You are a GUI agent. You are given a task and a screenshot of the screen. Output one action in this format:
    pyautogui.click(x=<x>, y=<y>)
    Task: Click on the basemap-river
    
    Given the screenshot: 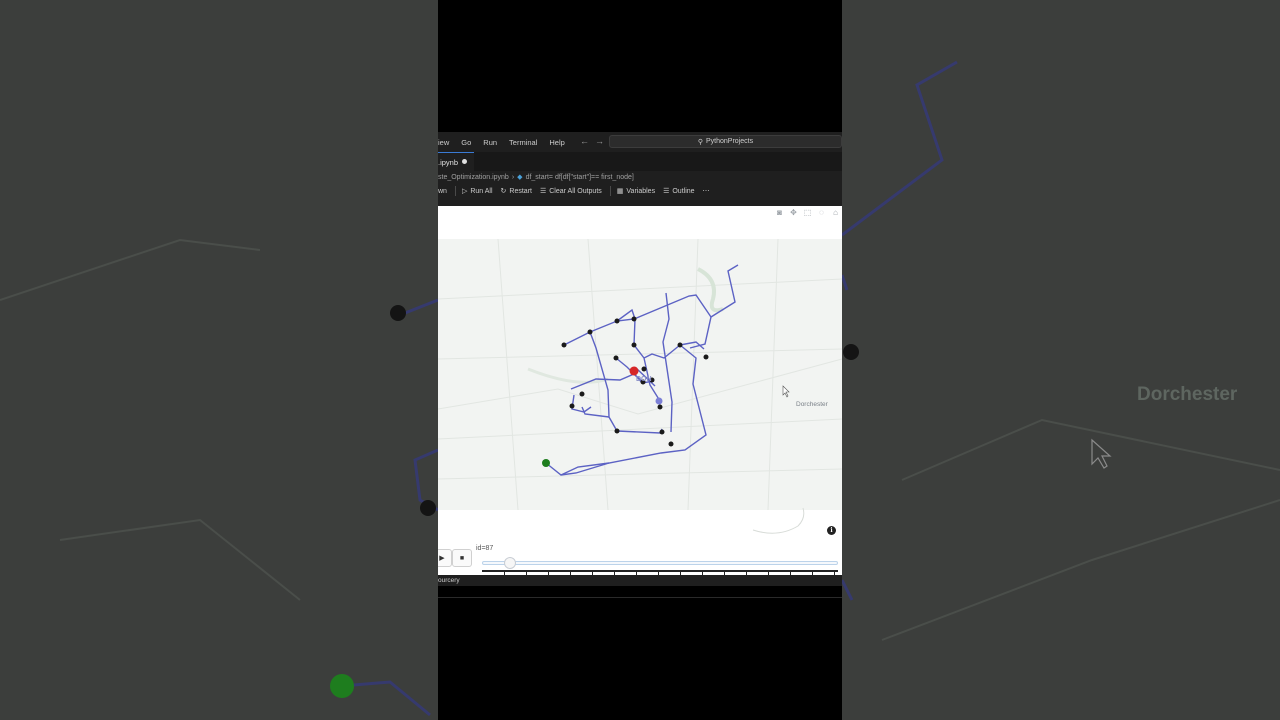 What is the action you would take?
    pyautogui.click(x=568, y=375)
    